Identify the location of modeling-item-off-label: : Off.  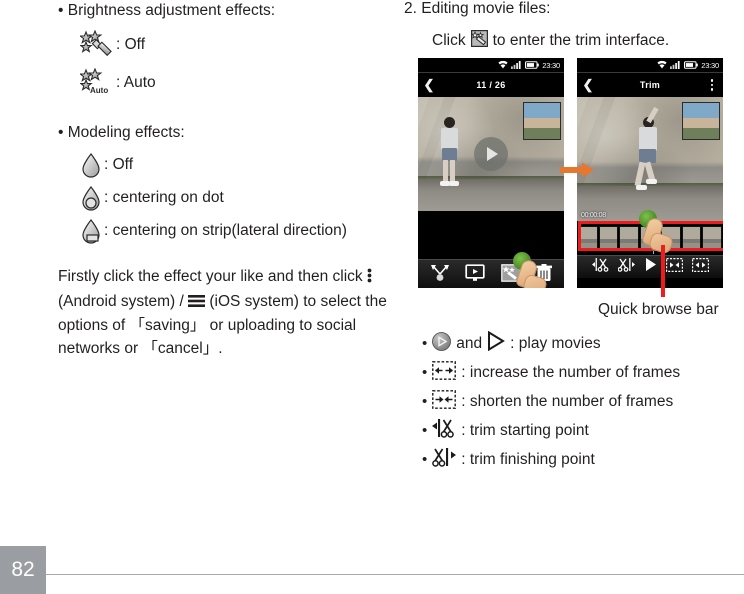
(119, 164).